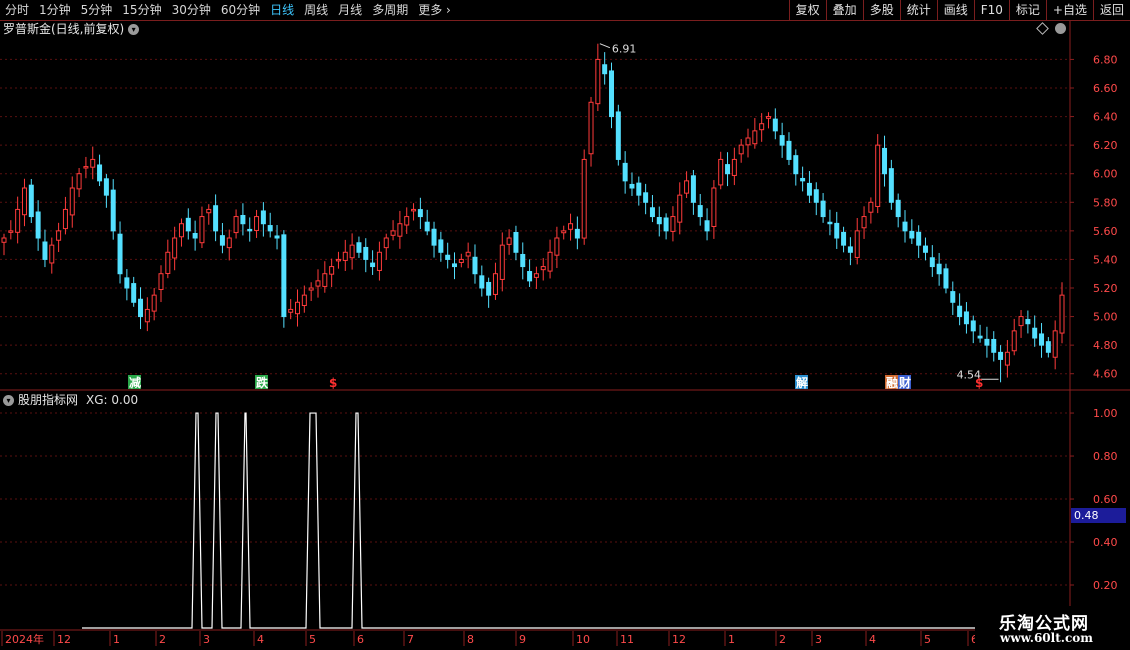 The width and height of the screenshot is (1130, 650). What do you see at coordinates (1105, 499) in the screenshot?
I see `indicator-tick-label: 0.60` at bounding box center [1105, 499].